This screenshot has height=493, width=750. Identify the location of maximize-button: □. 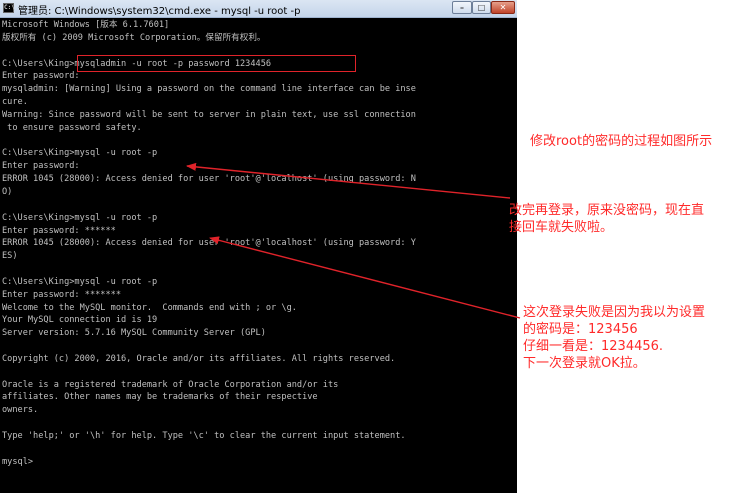
(481, 7).